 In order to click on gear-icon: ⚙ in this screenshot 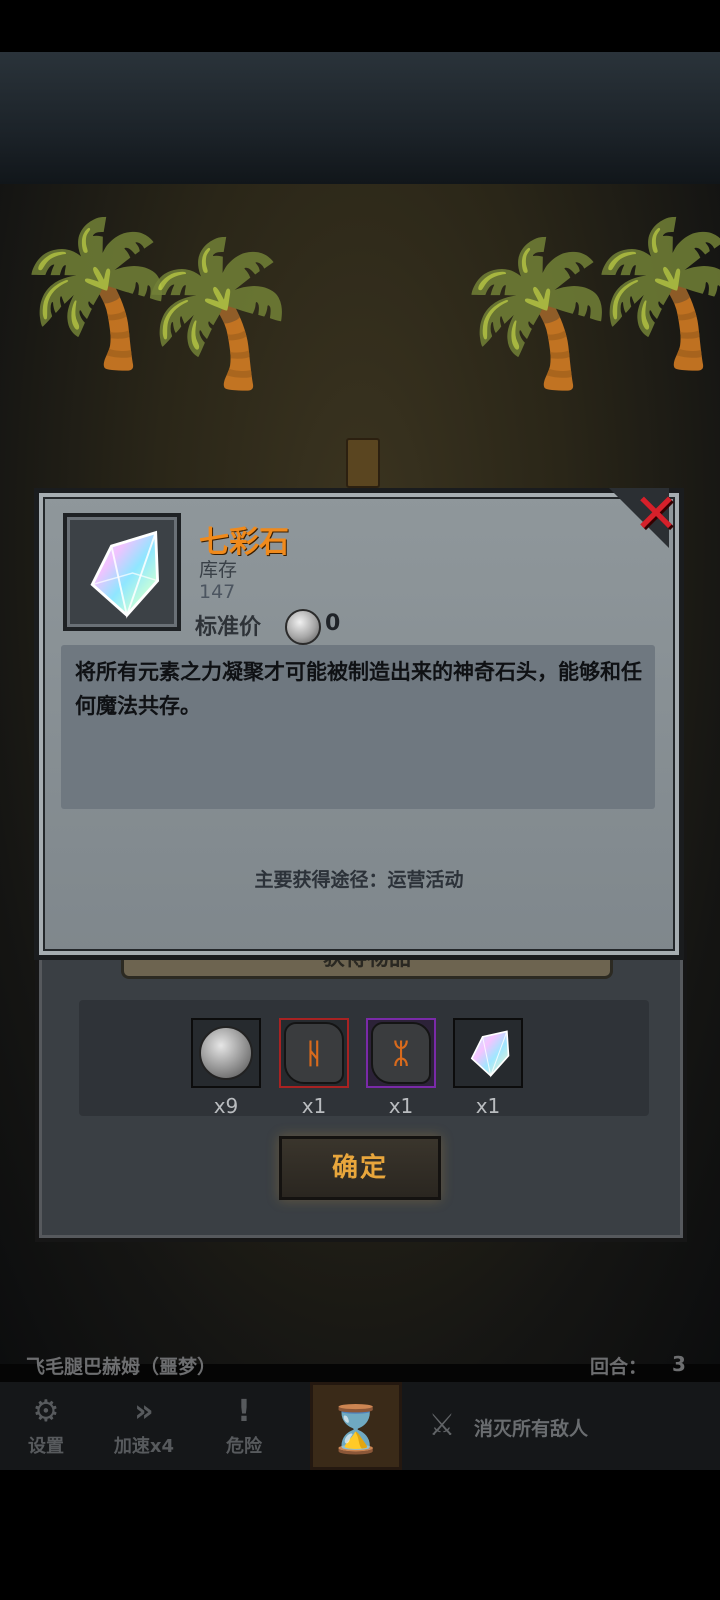, I will do `click(46, 1411)`.